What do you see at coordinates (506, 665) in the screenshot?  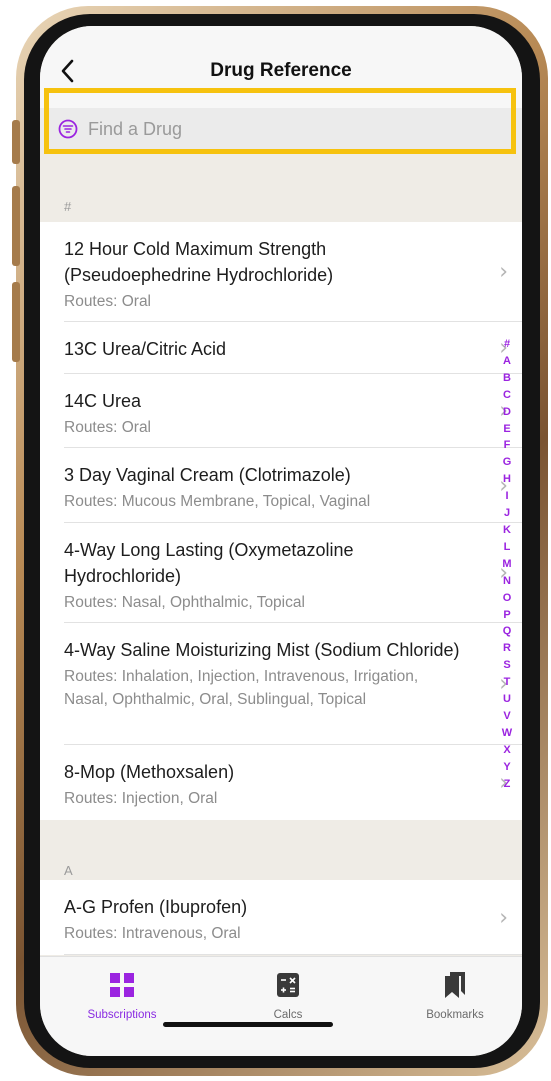 I see `index-letter: S` at bounding box center [506, 665].